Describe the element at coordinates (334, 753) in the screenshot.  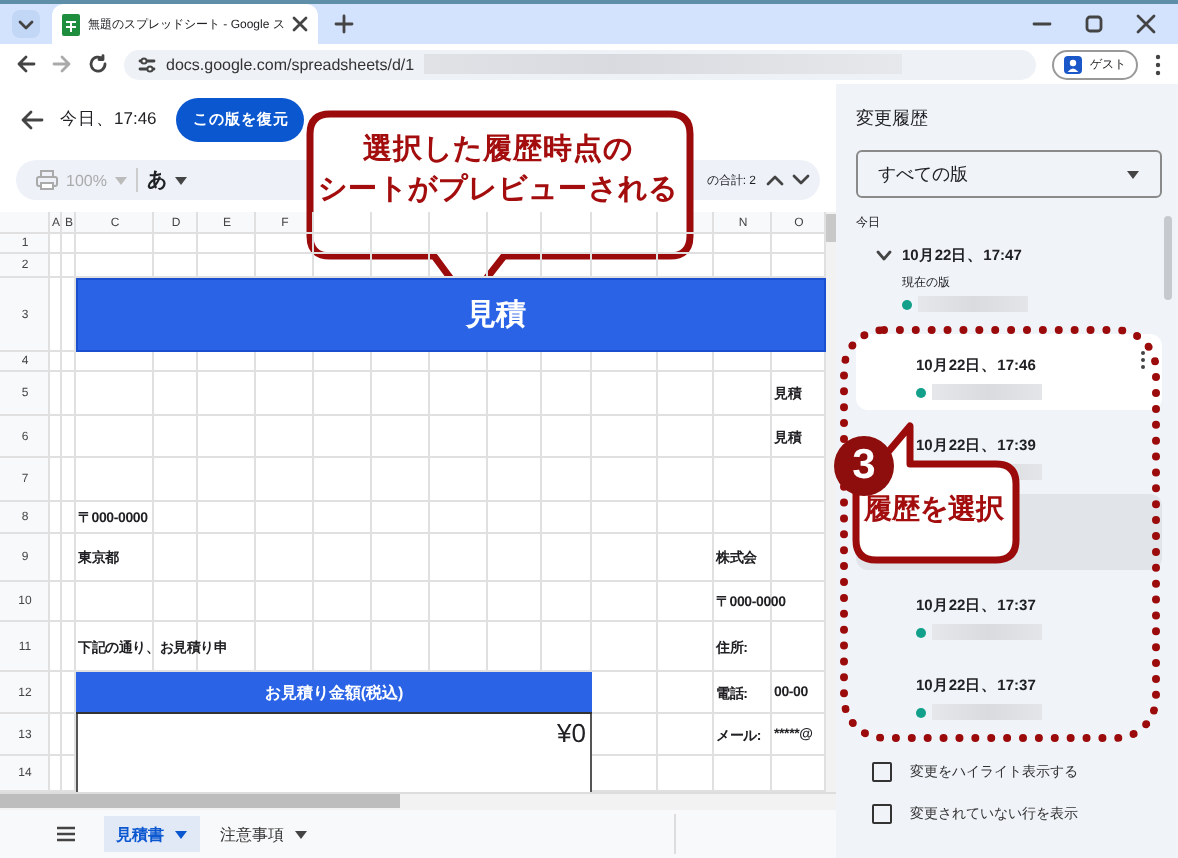
I see `amount-cell: ¥0` at that location.